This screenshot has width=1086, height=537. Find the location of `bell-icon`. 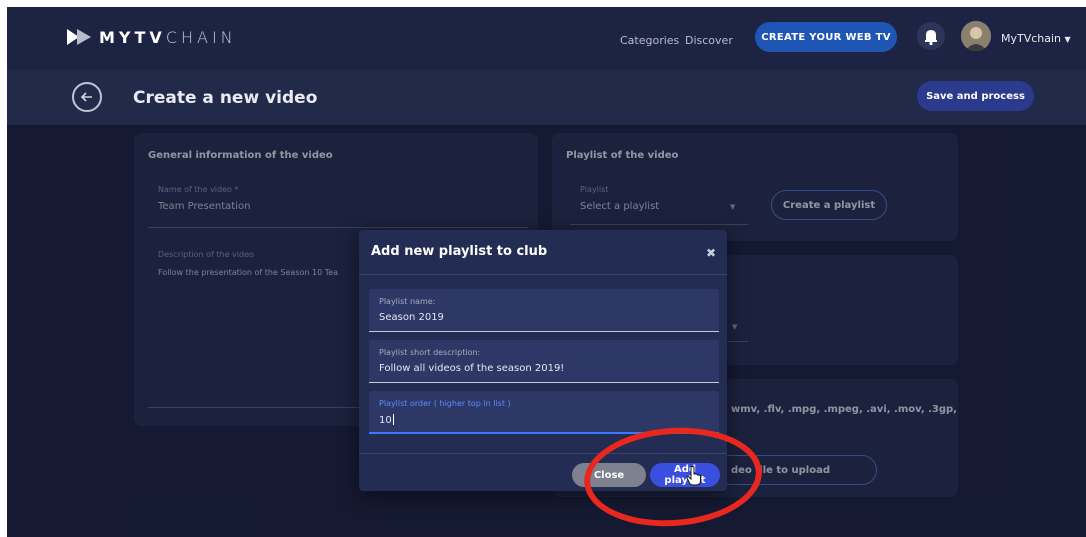

bell-icon is located at coordinates (931, 38).